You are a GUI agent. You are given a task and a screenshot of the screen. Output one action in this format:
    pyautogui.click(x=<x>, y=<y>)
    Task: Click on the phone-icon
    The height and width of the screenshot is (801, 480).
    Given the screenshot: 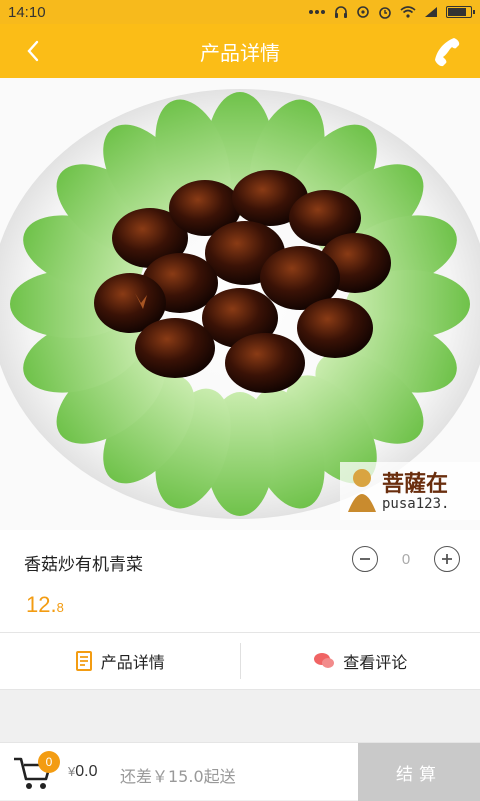 What is the action you would take?
    pyautogui.click(x=448, y=52)
    